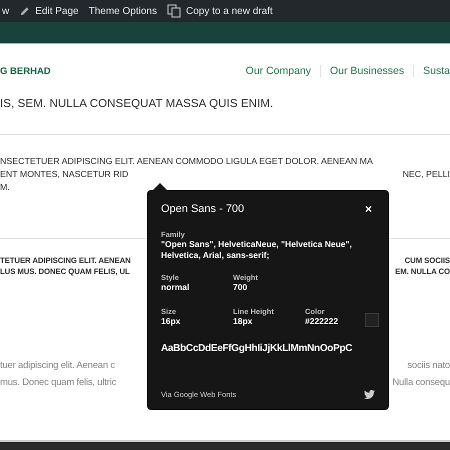 The image size is (450, 450). I want to click on bird-icon, so click(369, 394).